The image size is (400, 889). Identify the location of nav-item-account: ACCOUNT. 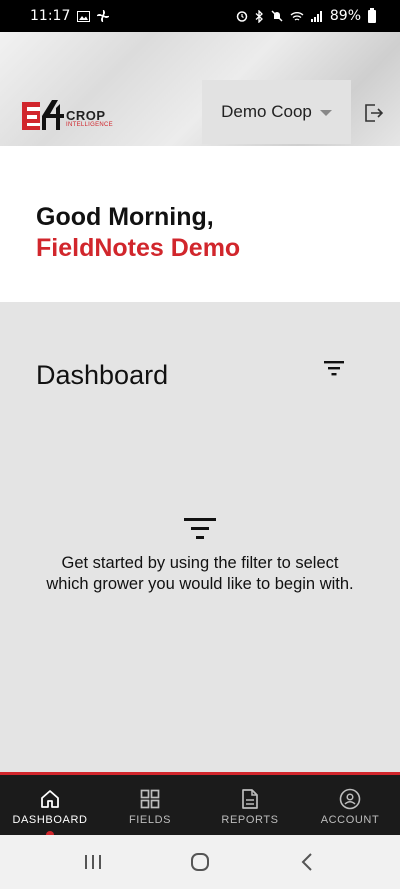
(350, 805).